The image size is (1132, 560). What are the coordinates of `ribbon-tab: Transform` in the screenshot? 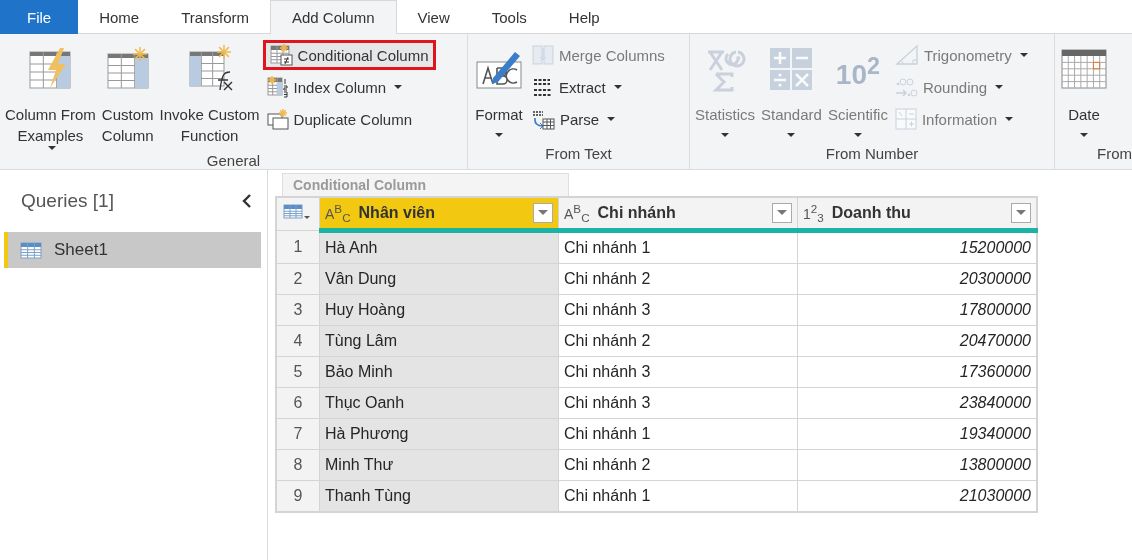 It's located at (215, 17).